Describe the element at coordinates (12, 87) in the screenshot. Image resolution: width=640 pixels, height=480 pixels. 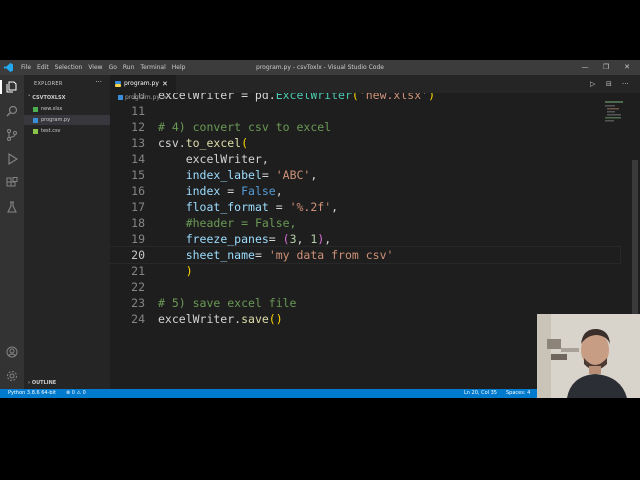
I see `explorer-icon` at that location.